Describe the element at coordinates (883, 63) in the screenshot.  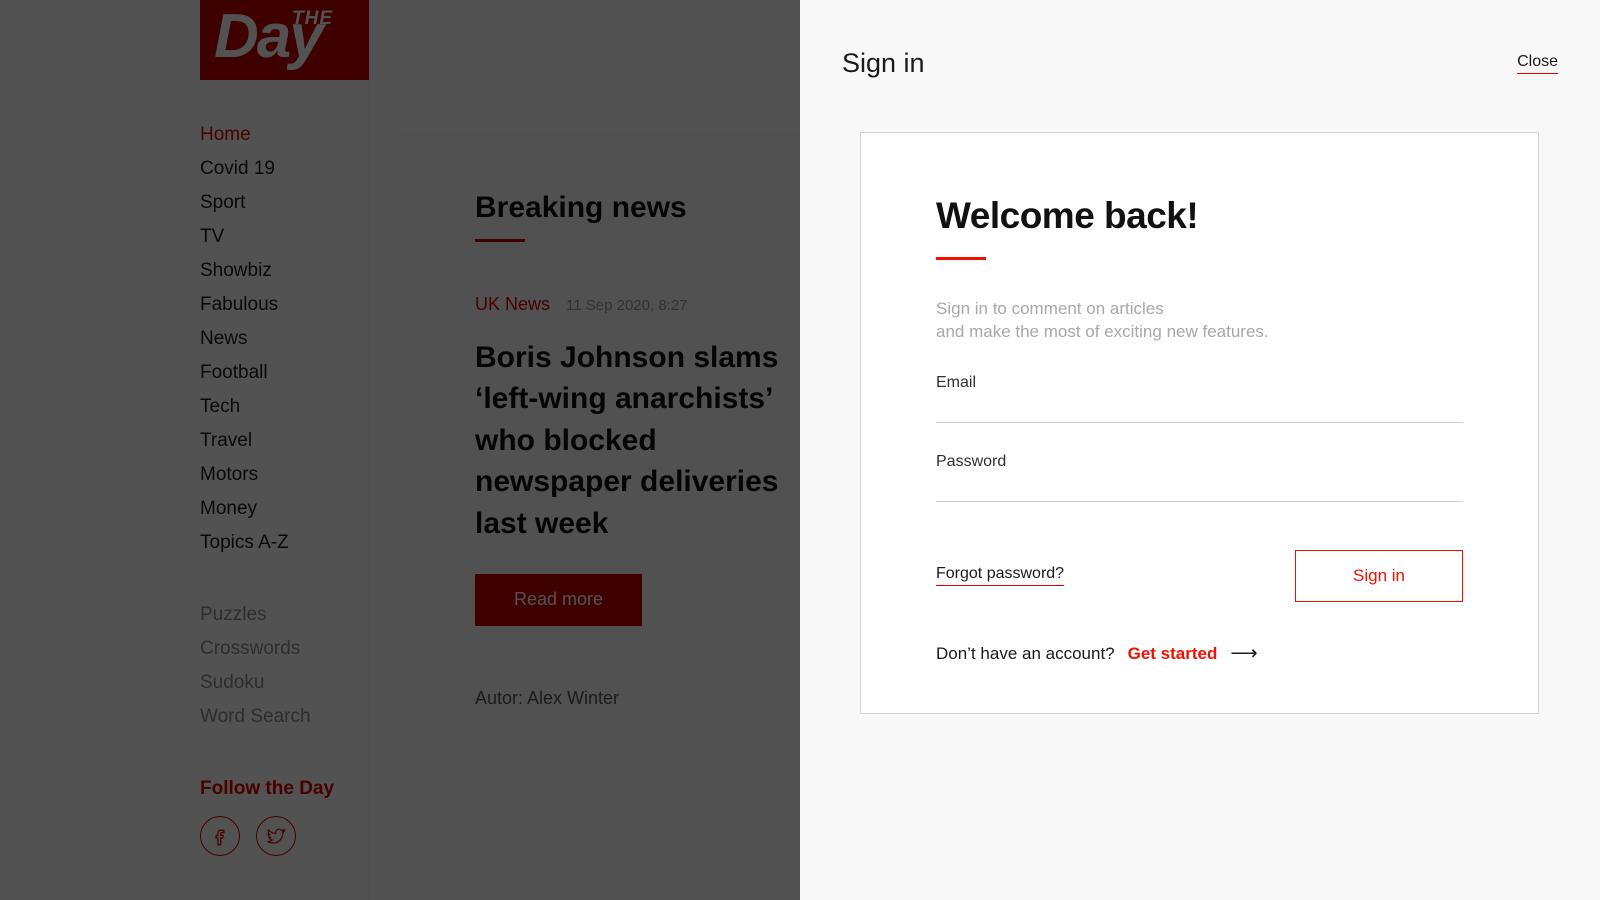
I see `panel-title: Sign in` at that location.